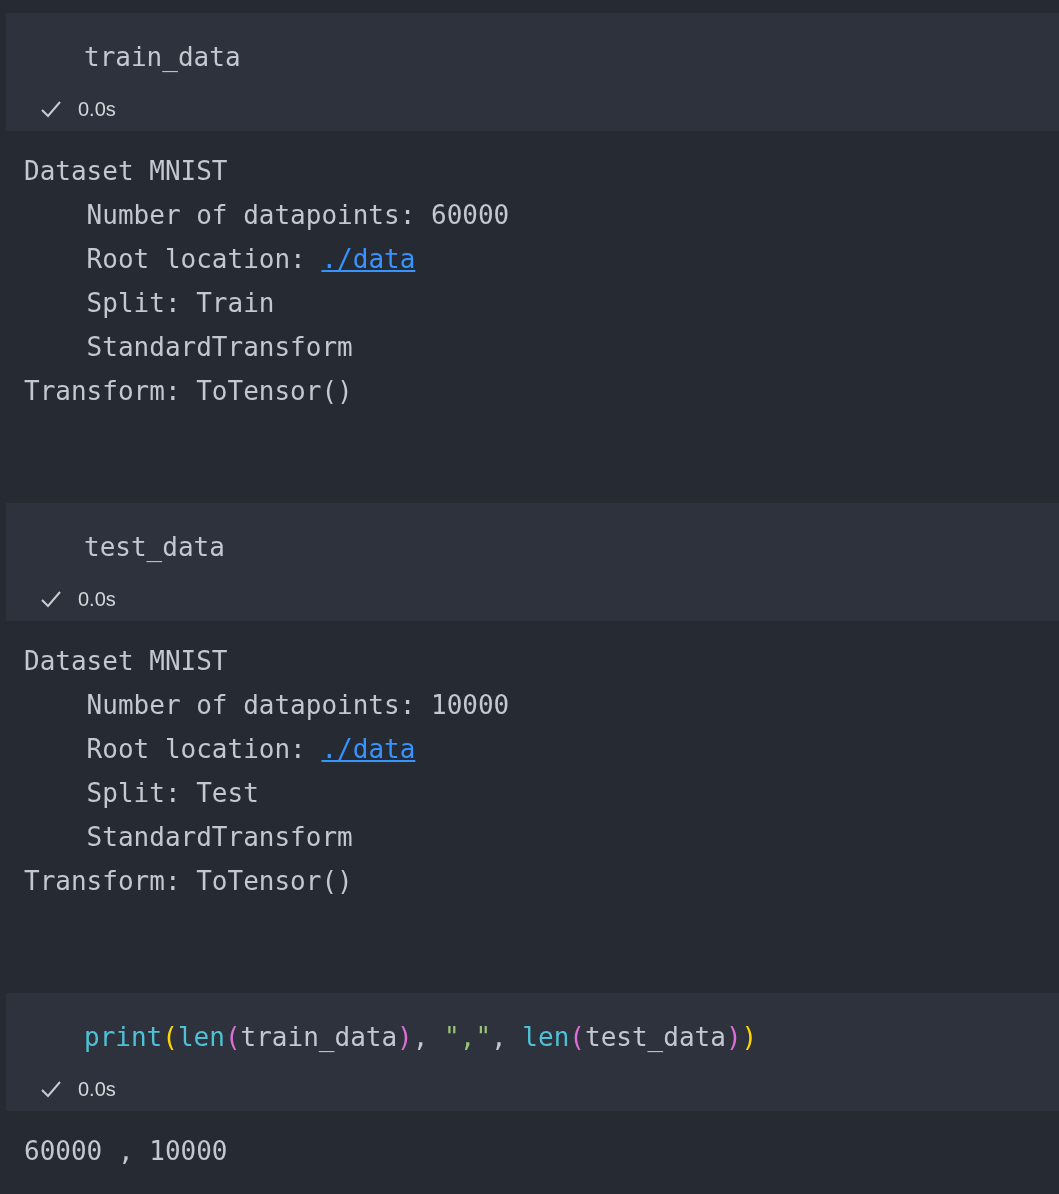  Describe the element at coordinates (162, 57) in the screenshot. I see `code-line: train_data` at that location.